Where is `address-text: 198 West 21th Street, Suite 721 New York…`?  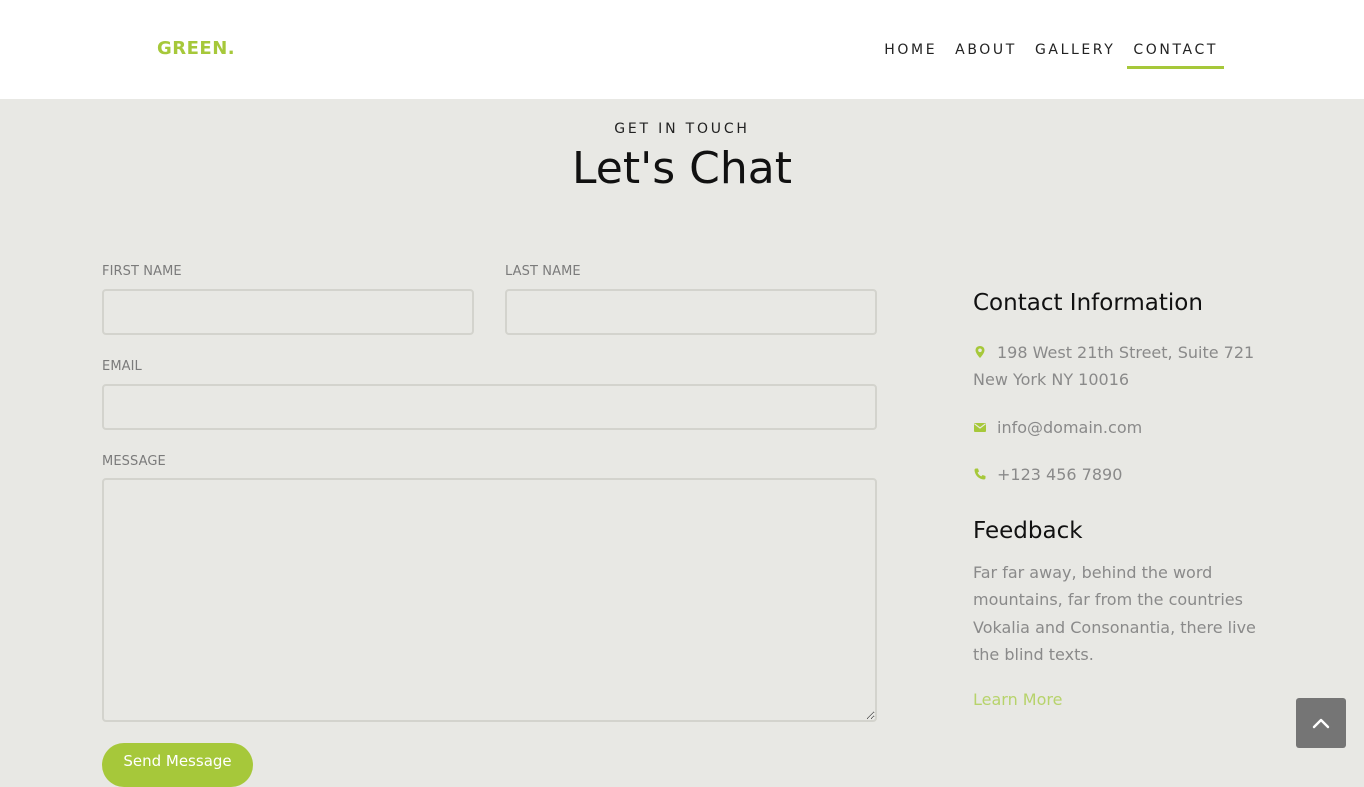 address-text: 198 West 21th Street, Suite 721 New York… is located at coordinates (1114, 366).